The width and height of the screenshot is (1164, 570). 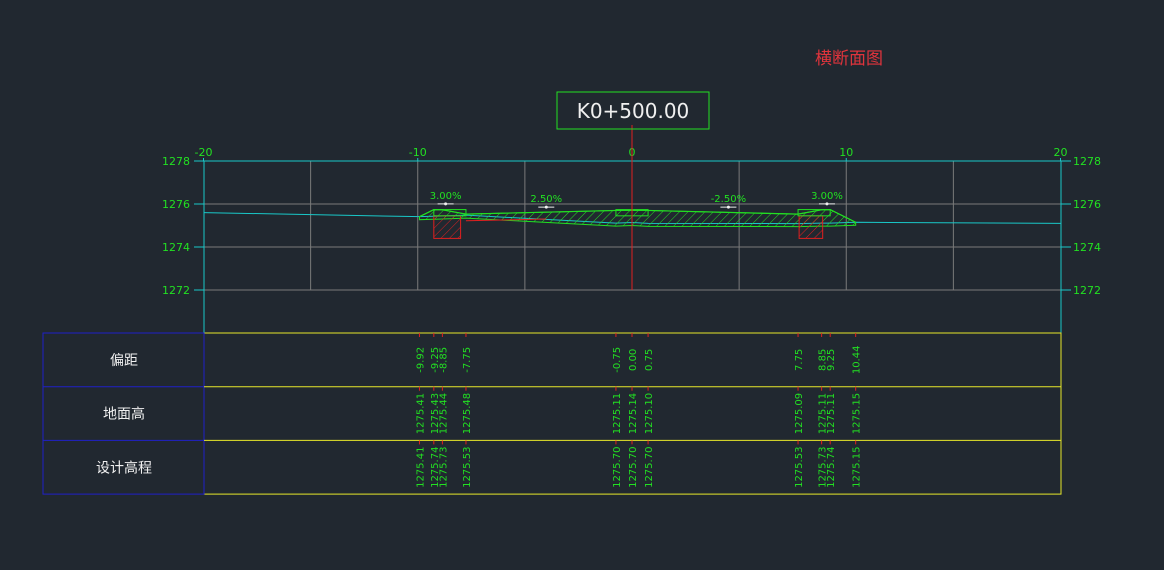 What do you see at coordinates (420, 360) in the screenshot?
I see `table-value: -9.92` at bounding box center [420, 360].